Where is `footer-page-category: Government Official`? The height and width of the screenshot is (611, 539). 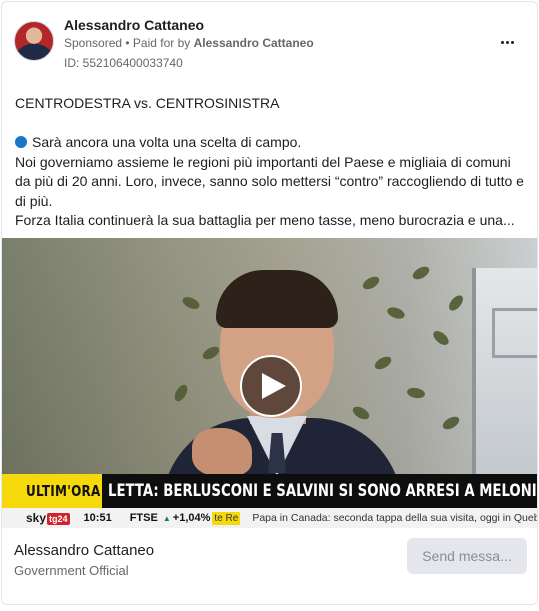 footer-page-category: Government Official is located at coordinates (71, 570).